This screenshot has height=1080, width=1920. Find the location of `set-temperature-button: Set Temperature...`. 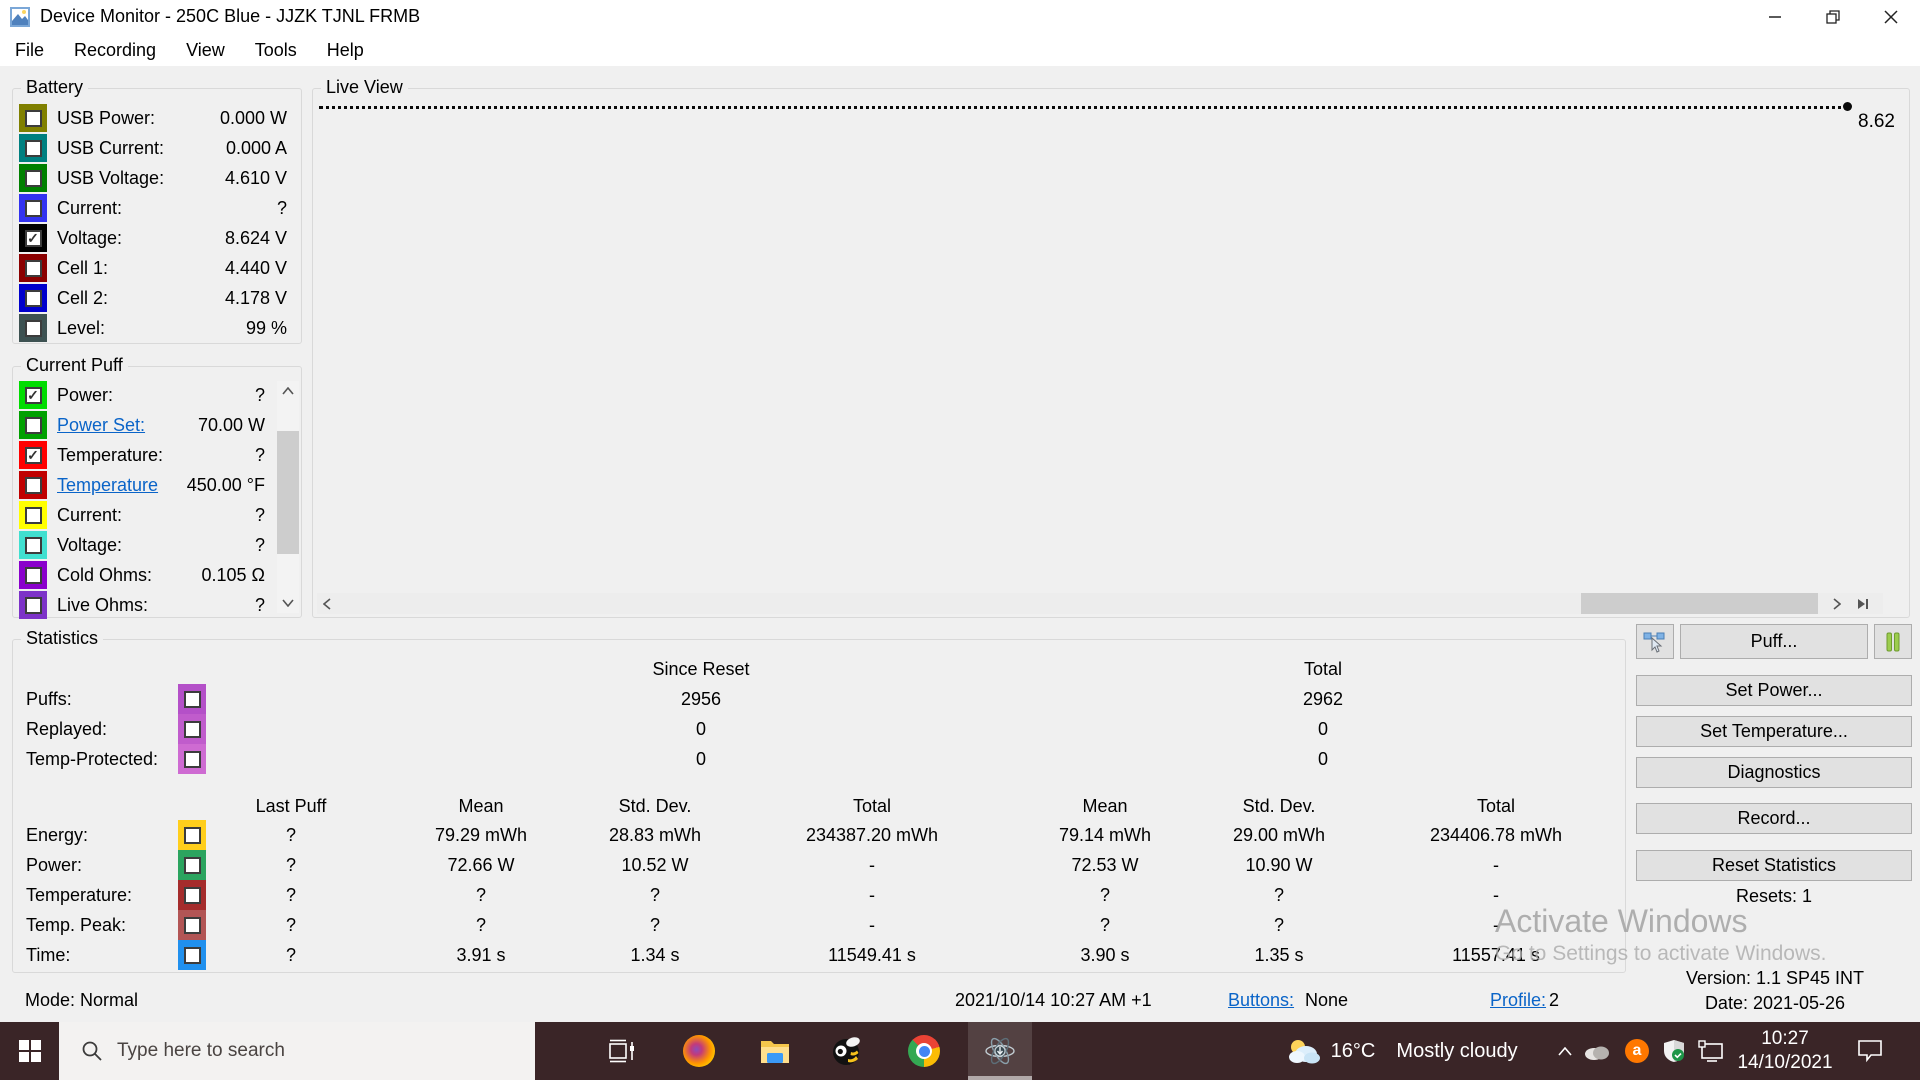

set-temperature-button: Set Temperature... is located at coordinates (1774, 731).